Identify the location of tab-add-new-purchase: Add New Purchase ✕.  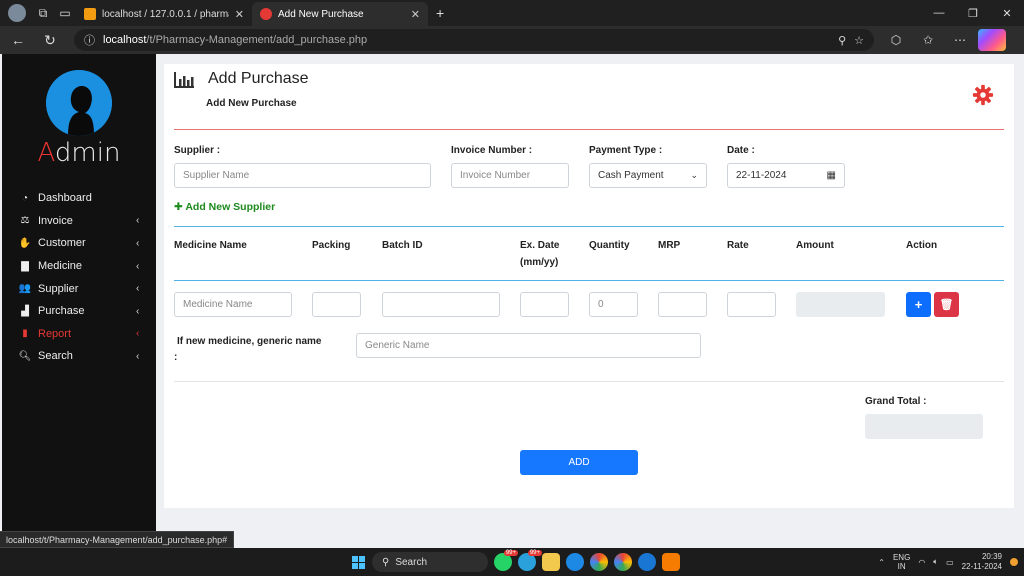
(340, 14).